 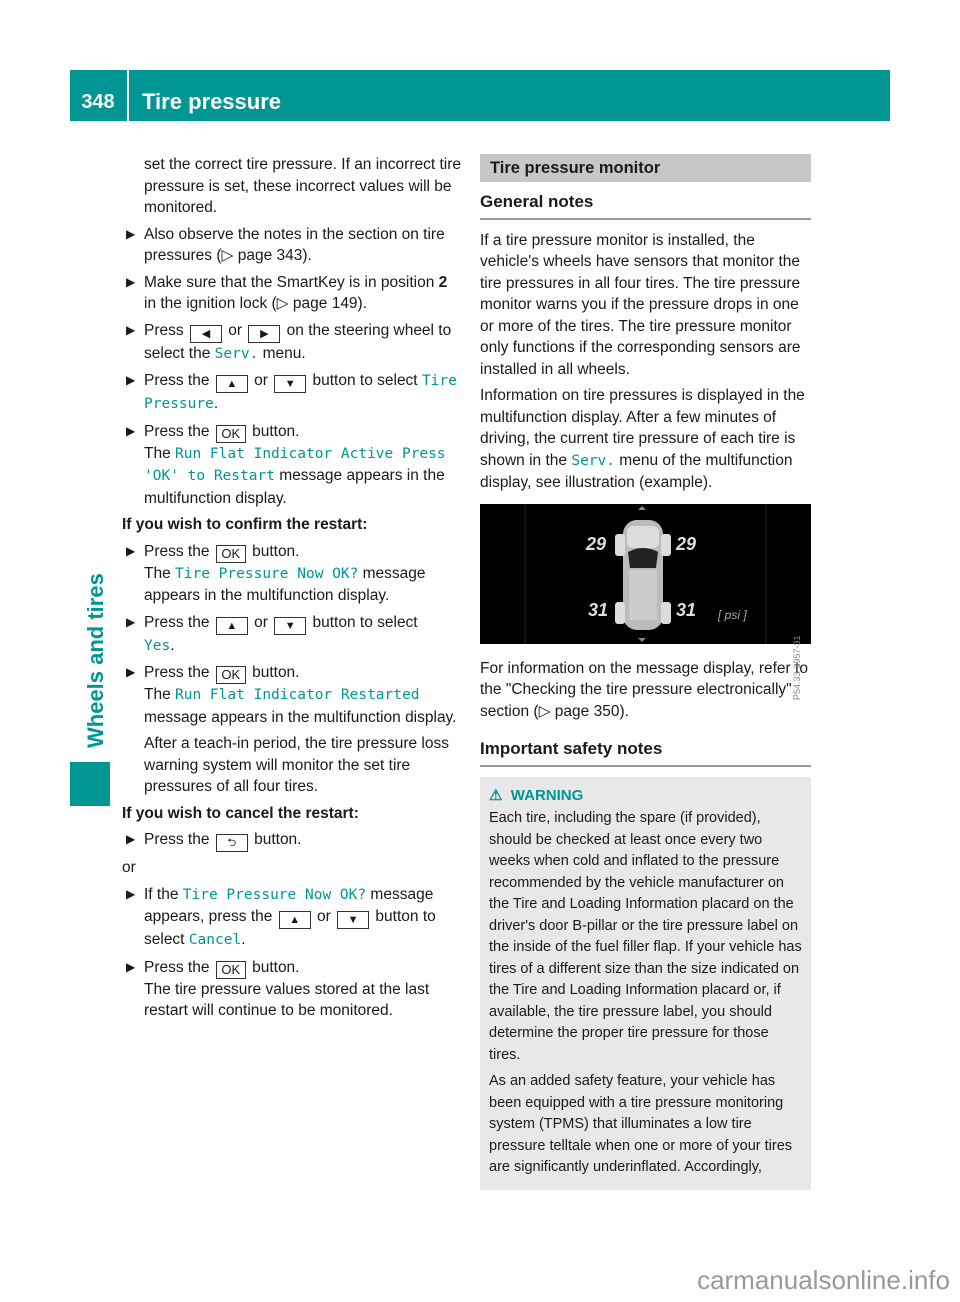 What do you see at coordinates (95, 660) in the screenshot?
I see `chapter-tab-label: Wheels and tires` at bounding box center [95, 660].